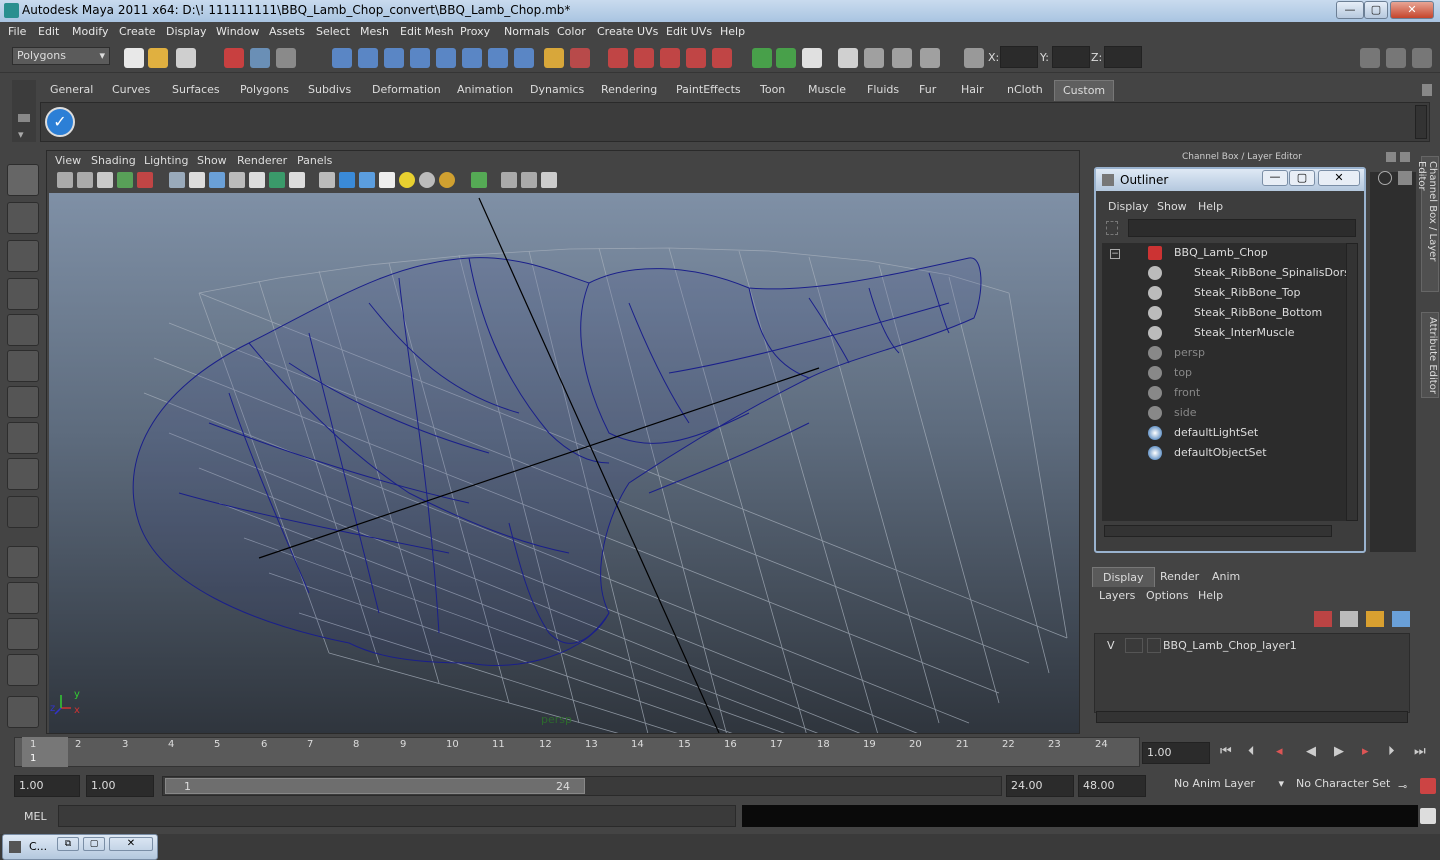 This screenshot has width=1440, height=860. I want to click on step-back-icon: ⏴, so click(1251, 751).